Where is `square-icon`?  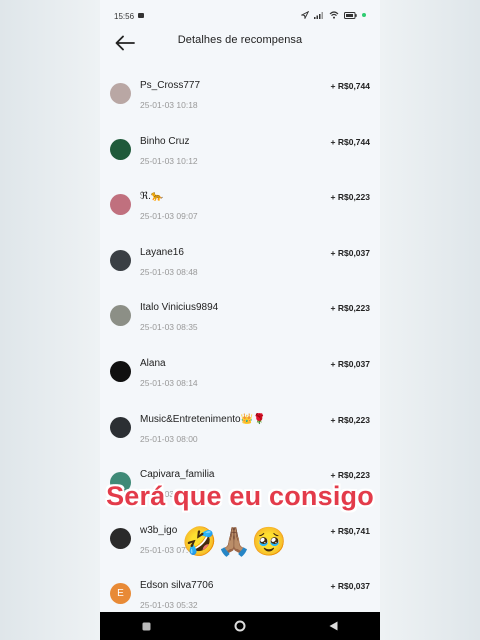
square-icon is located at coordinates (146, 626).